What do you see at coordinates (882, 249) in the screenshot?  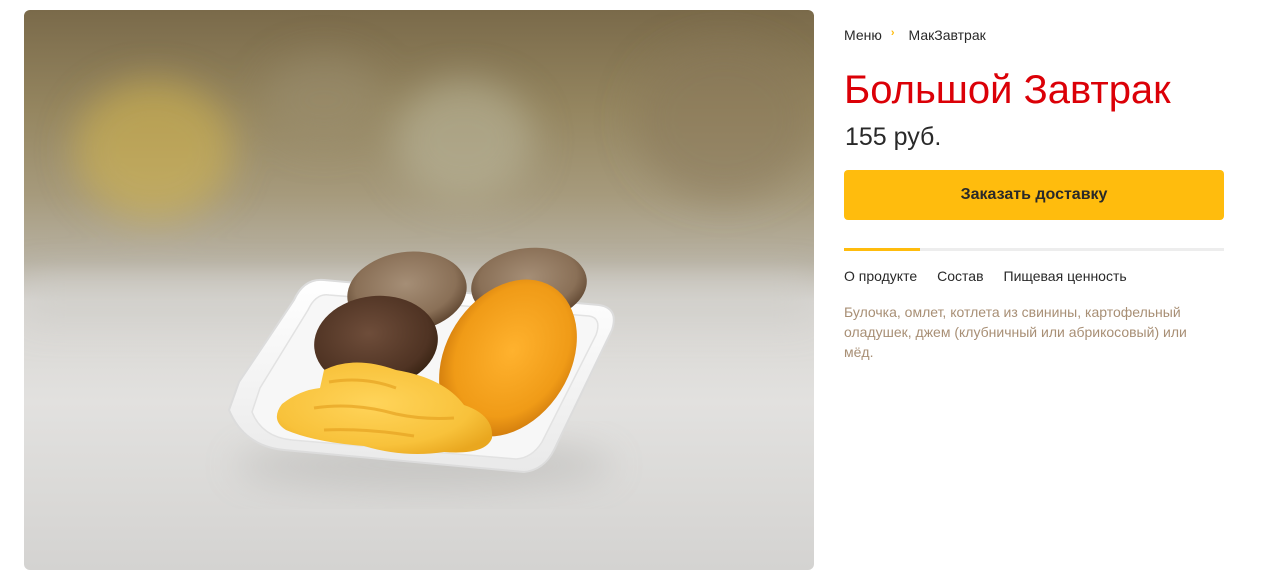 I see `tabs-active-indicator` at bounding box center [882, 249].